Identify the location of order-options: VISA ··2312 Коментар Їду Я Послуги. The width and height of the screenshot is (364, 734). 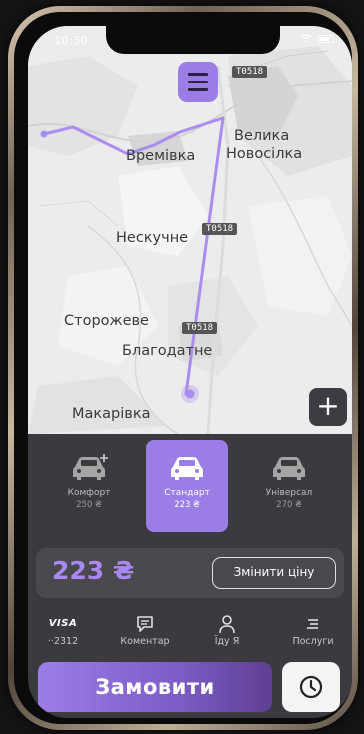
(190, 636).